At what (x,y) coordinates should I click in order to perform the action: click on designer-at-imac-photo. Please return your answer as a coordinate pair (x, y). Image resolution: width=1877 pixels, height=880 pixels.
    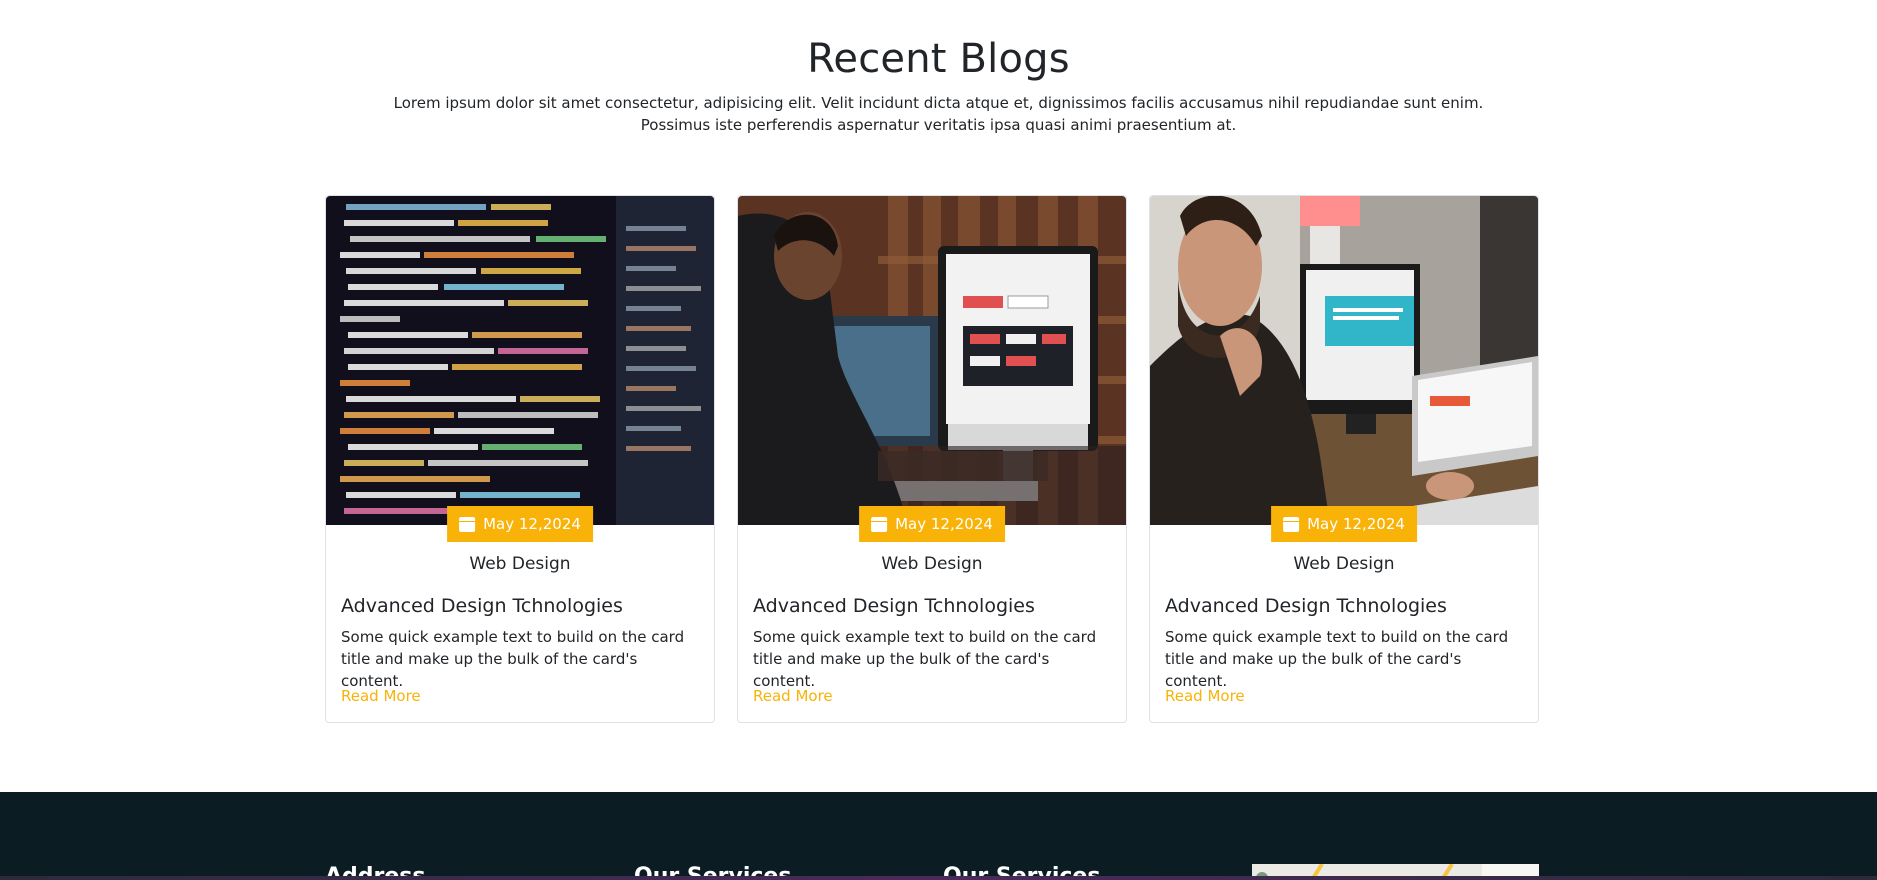
    Looking at the image, I should click on (932, 360).